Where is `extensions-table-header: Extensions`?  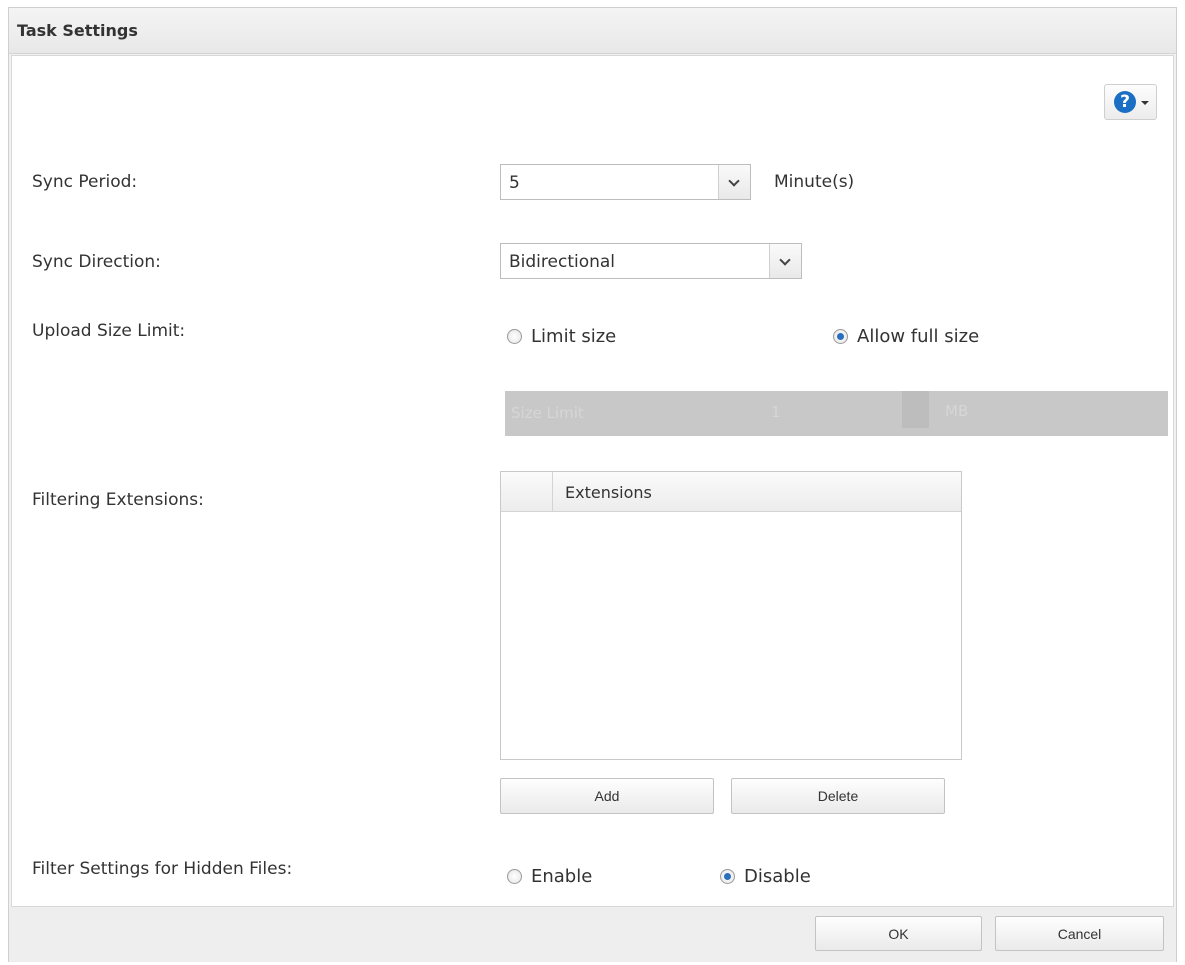 extensions-table-header: Extensions is located at coordinates (731, 492).